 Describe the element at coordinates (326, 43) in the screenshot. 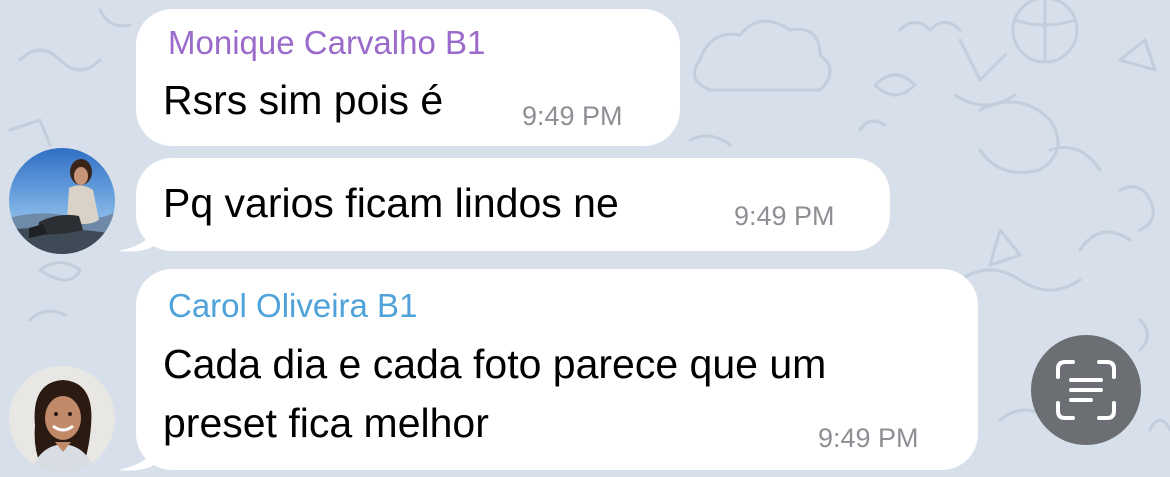

I see `sender-name: Monique Carvalho B1` at that location.